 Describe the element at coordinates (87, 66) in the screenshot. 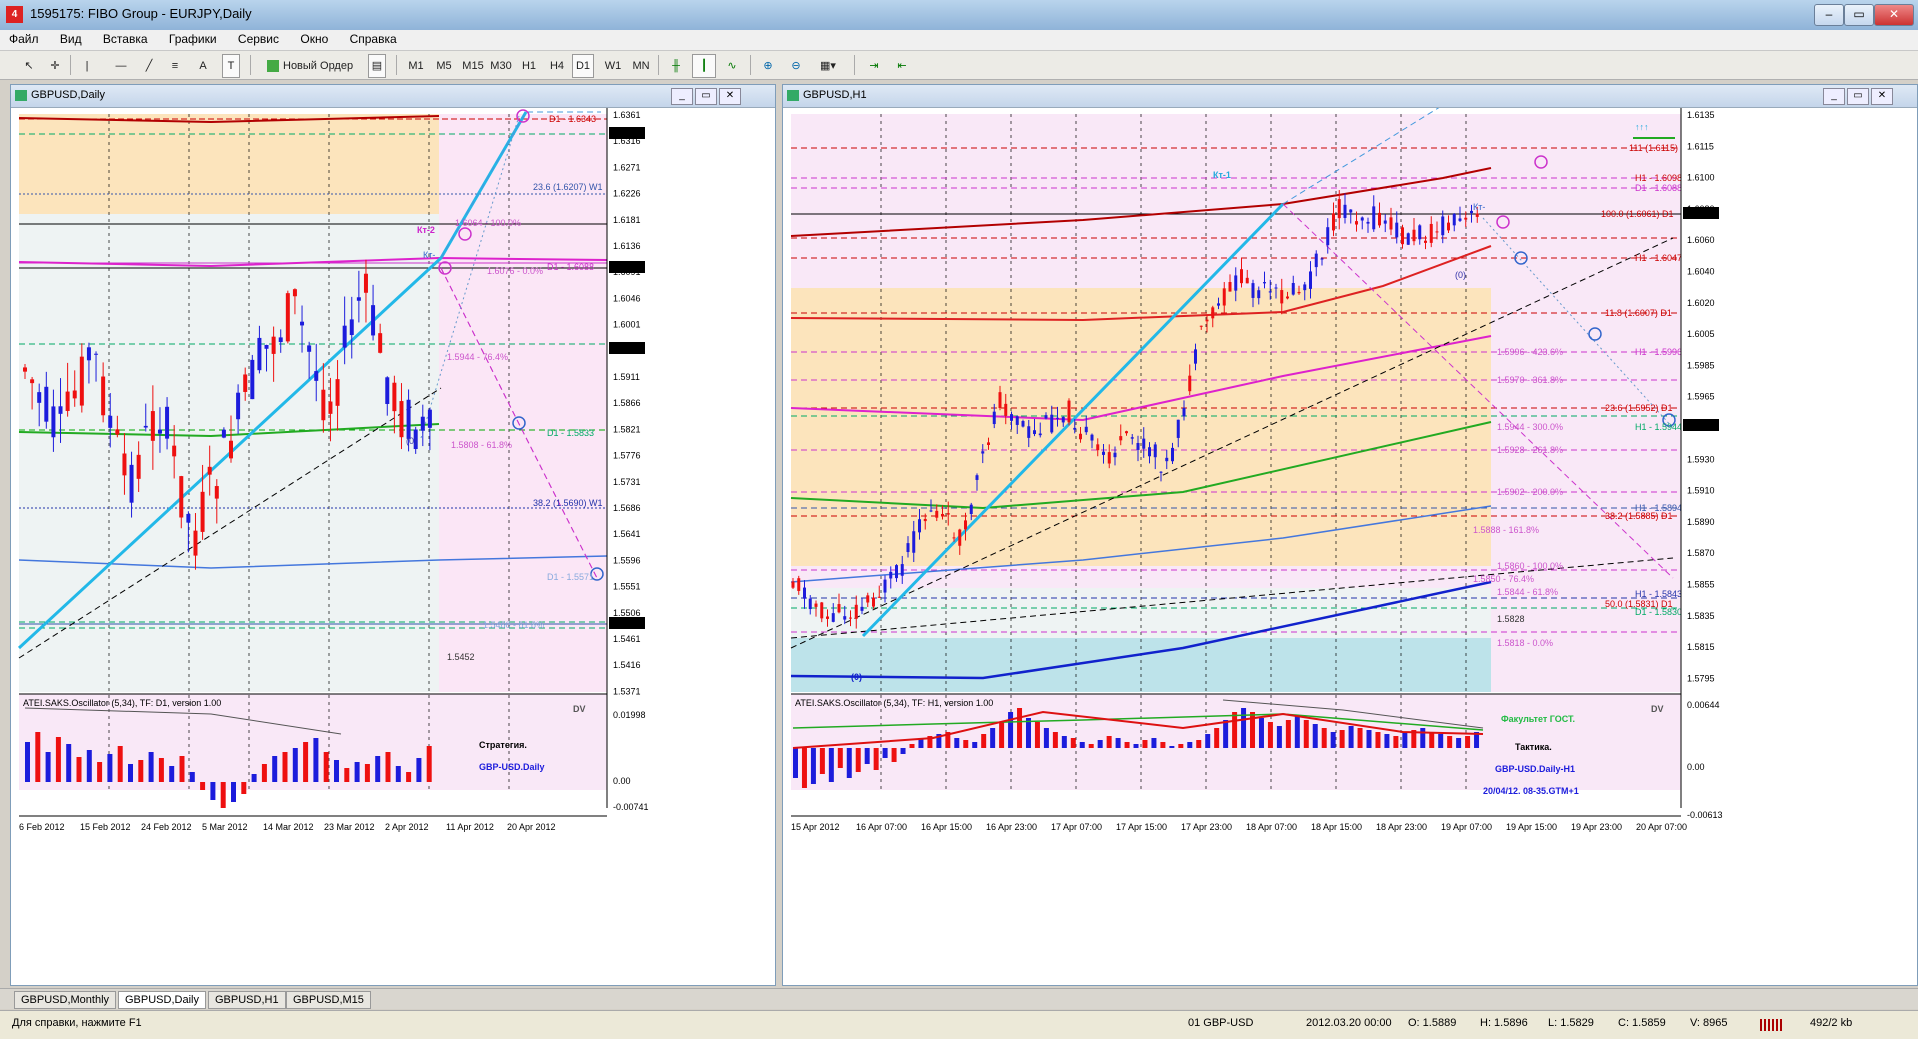

I see `vertical-line-icon: |` at that location.